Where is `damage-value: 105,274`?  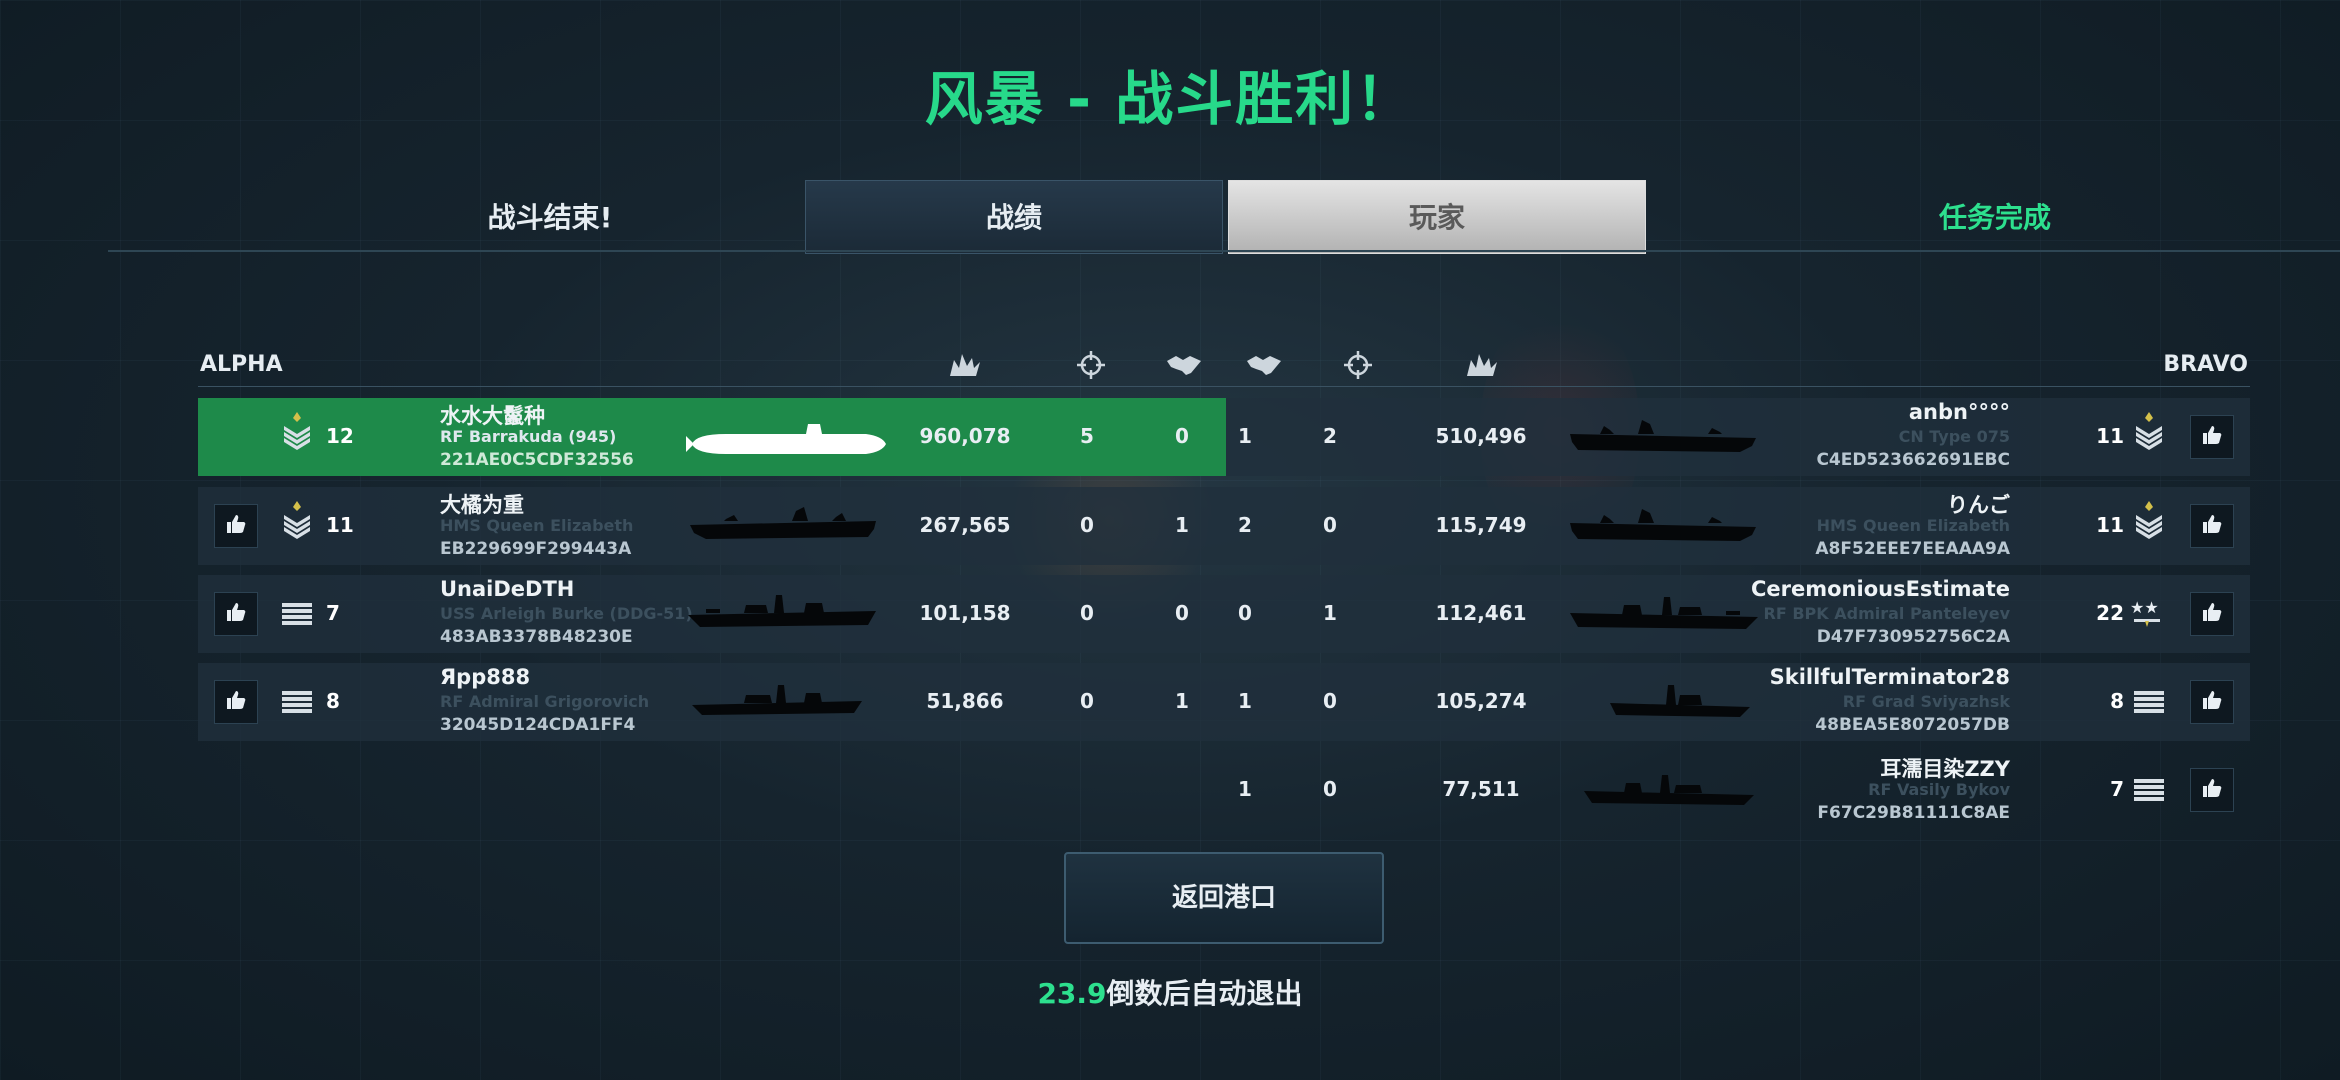 damage-value: 105,274 is located at coordinates (1481, 701).